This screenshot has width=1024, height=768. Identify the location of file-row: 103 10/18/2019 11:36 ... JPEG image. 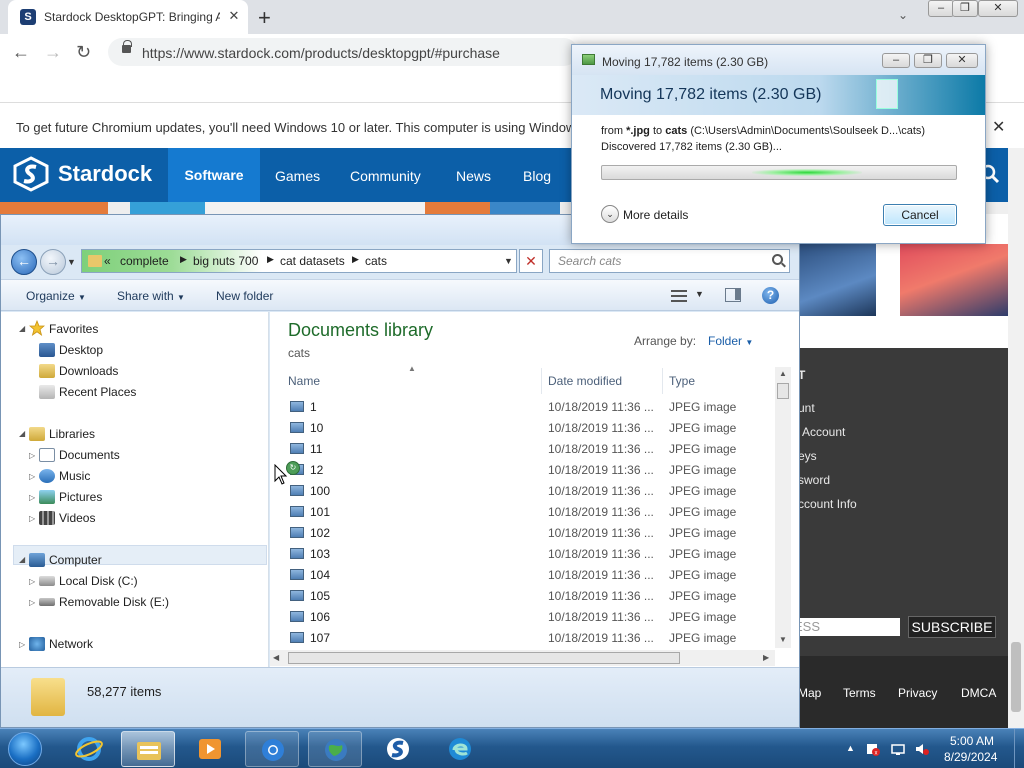
(527, 554).